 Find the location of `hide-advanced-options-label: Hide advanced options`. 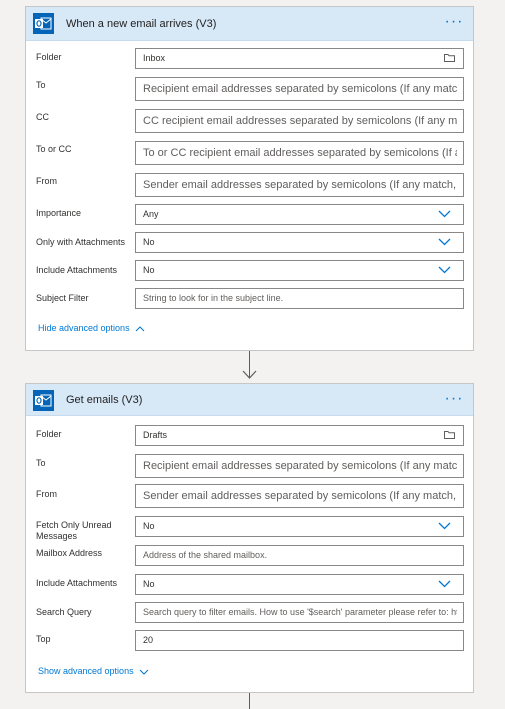

hide-advanced-options-label: Hide advanced options is located at coordinates (84, 328).